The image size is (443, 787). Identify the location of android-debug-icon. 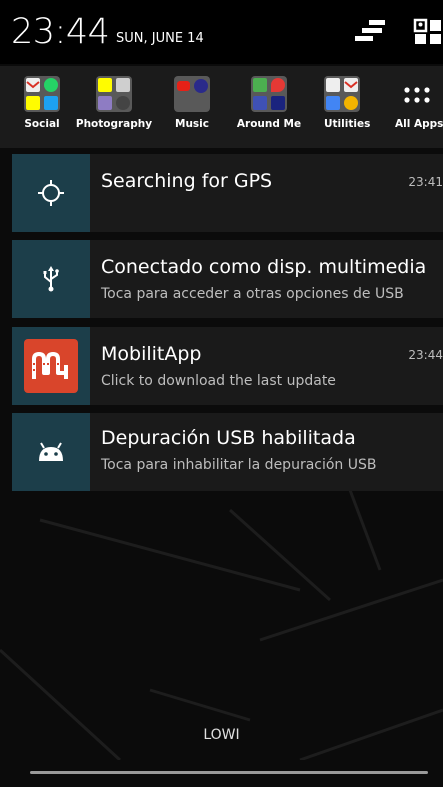
(51, 451).